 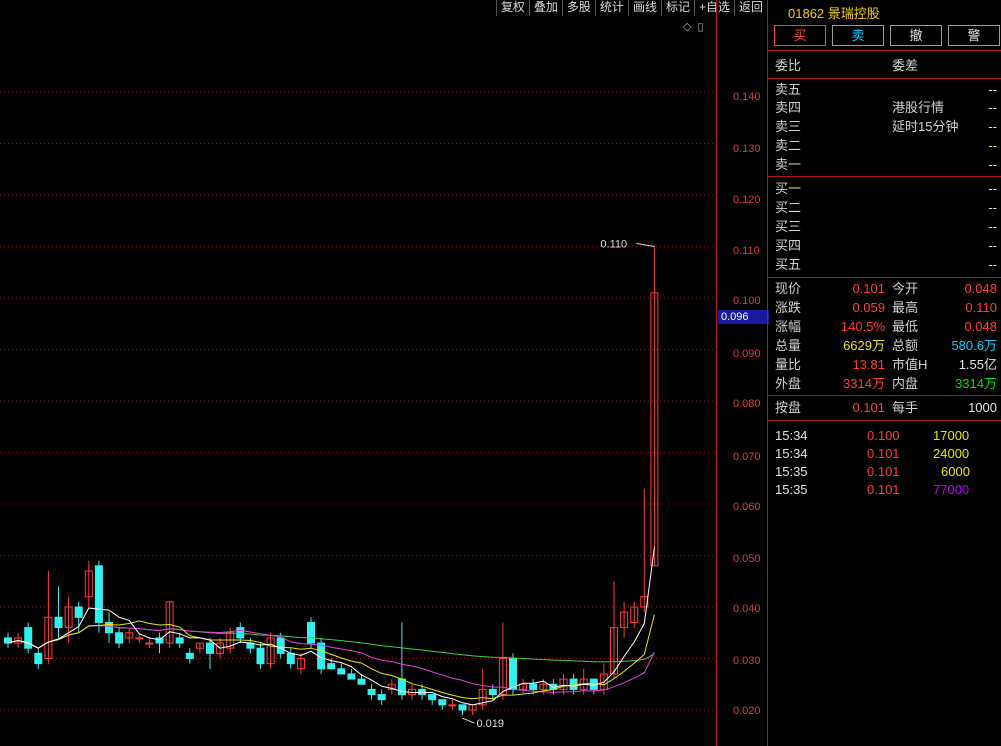 I want to click on quote-row: 涨跌 0.059 最高 0.110, so click(x=886, y=307).